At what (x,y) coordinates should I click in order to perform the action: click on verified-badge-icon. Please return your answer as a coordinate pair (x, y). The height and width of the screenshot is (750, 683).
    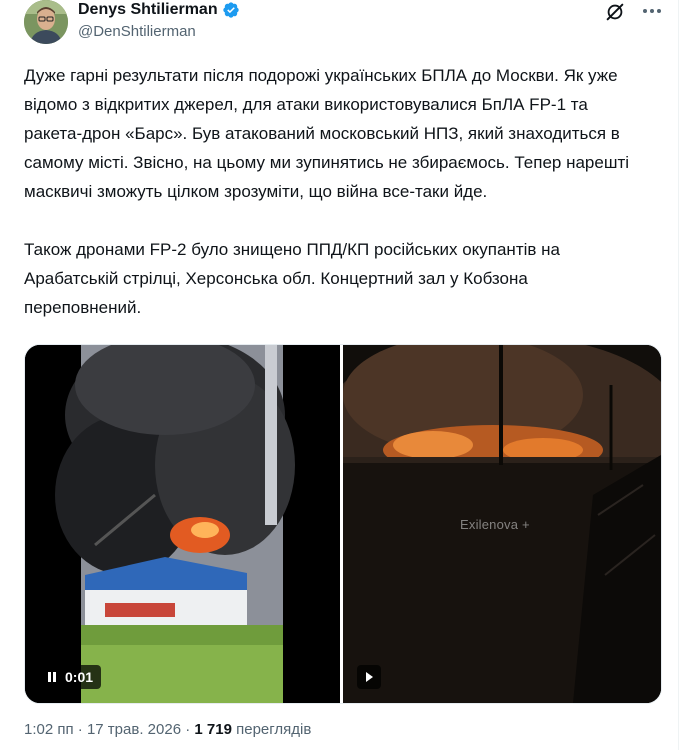
    Looking at the image, I should click on (230, 10).